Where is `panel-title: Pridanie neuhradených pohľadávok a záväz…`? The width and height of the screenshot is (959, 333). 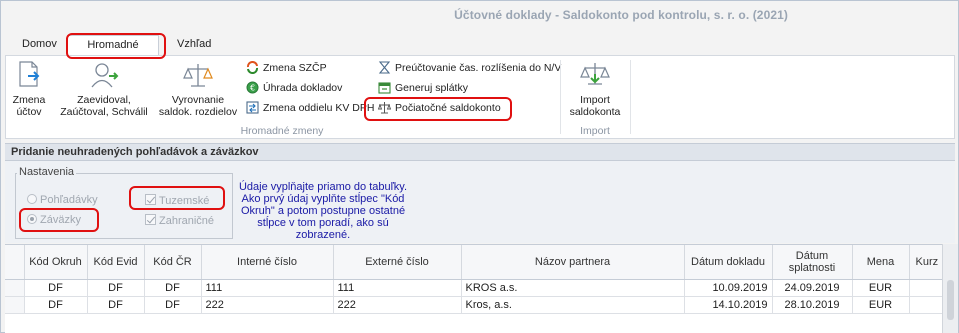
panel-title: Pridanie neuhradených pohľadávok a záväz… is located at coordinates (480, 152).